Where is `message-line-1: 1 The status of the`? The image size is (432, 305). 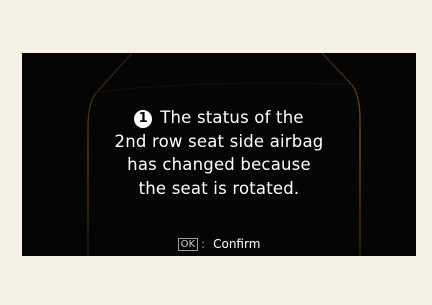
message-line-1: 1 The status of the is located at coordinates (219, 118).